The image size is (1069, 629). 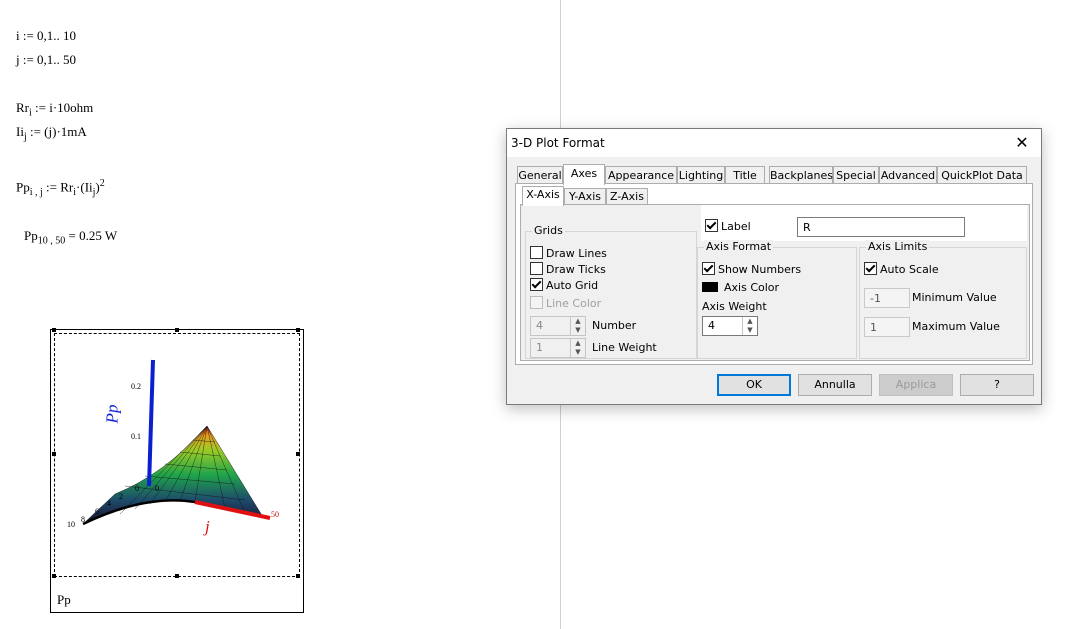 I want to click on x-tick-label: 8, so click(x=83, y=519).